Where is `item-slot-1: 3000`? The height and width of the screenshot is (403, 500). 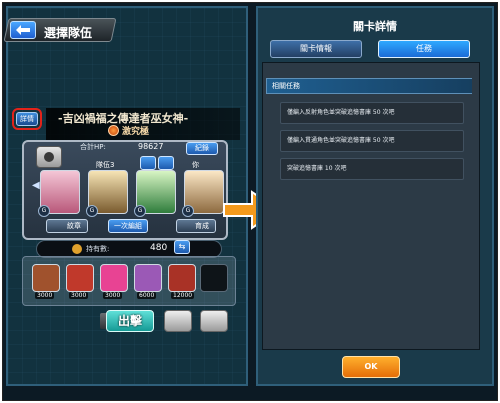 item-slot-1: 3000 is located at coordinates (46, 281).